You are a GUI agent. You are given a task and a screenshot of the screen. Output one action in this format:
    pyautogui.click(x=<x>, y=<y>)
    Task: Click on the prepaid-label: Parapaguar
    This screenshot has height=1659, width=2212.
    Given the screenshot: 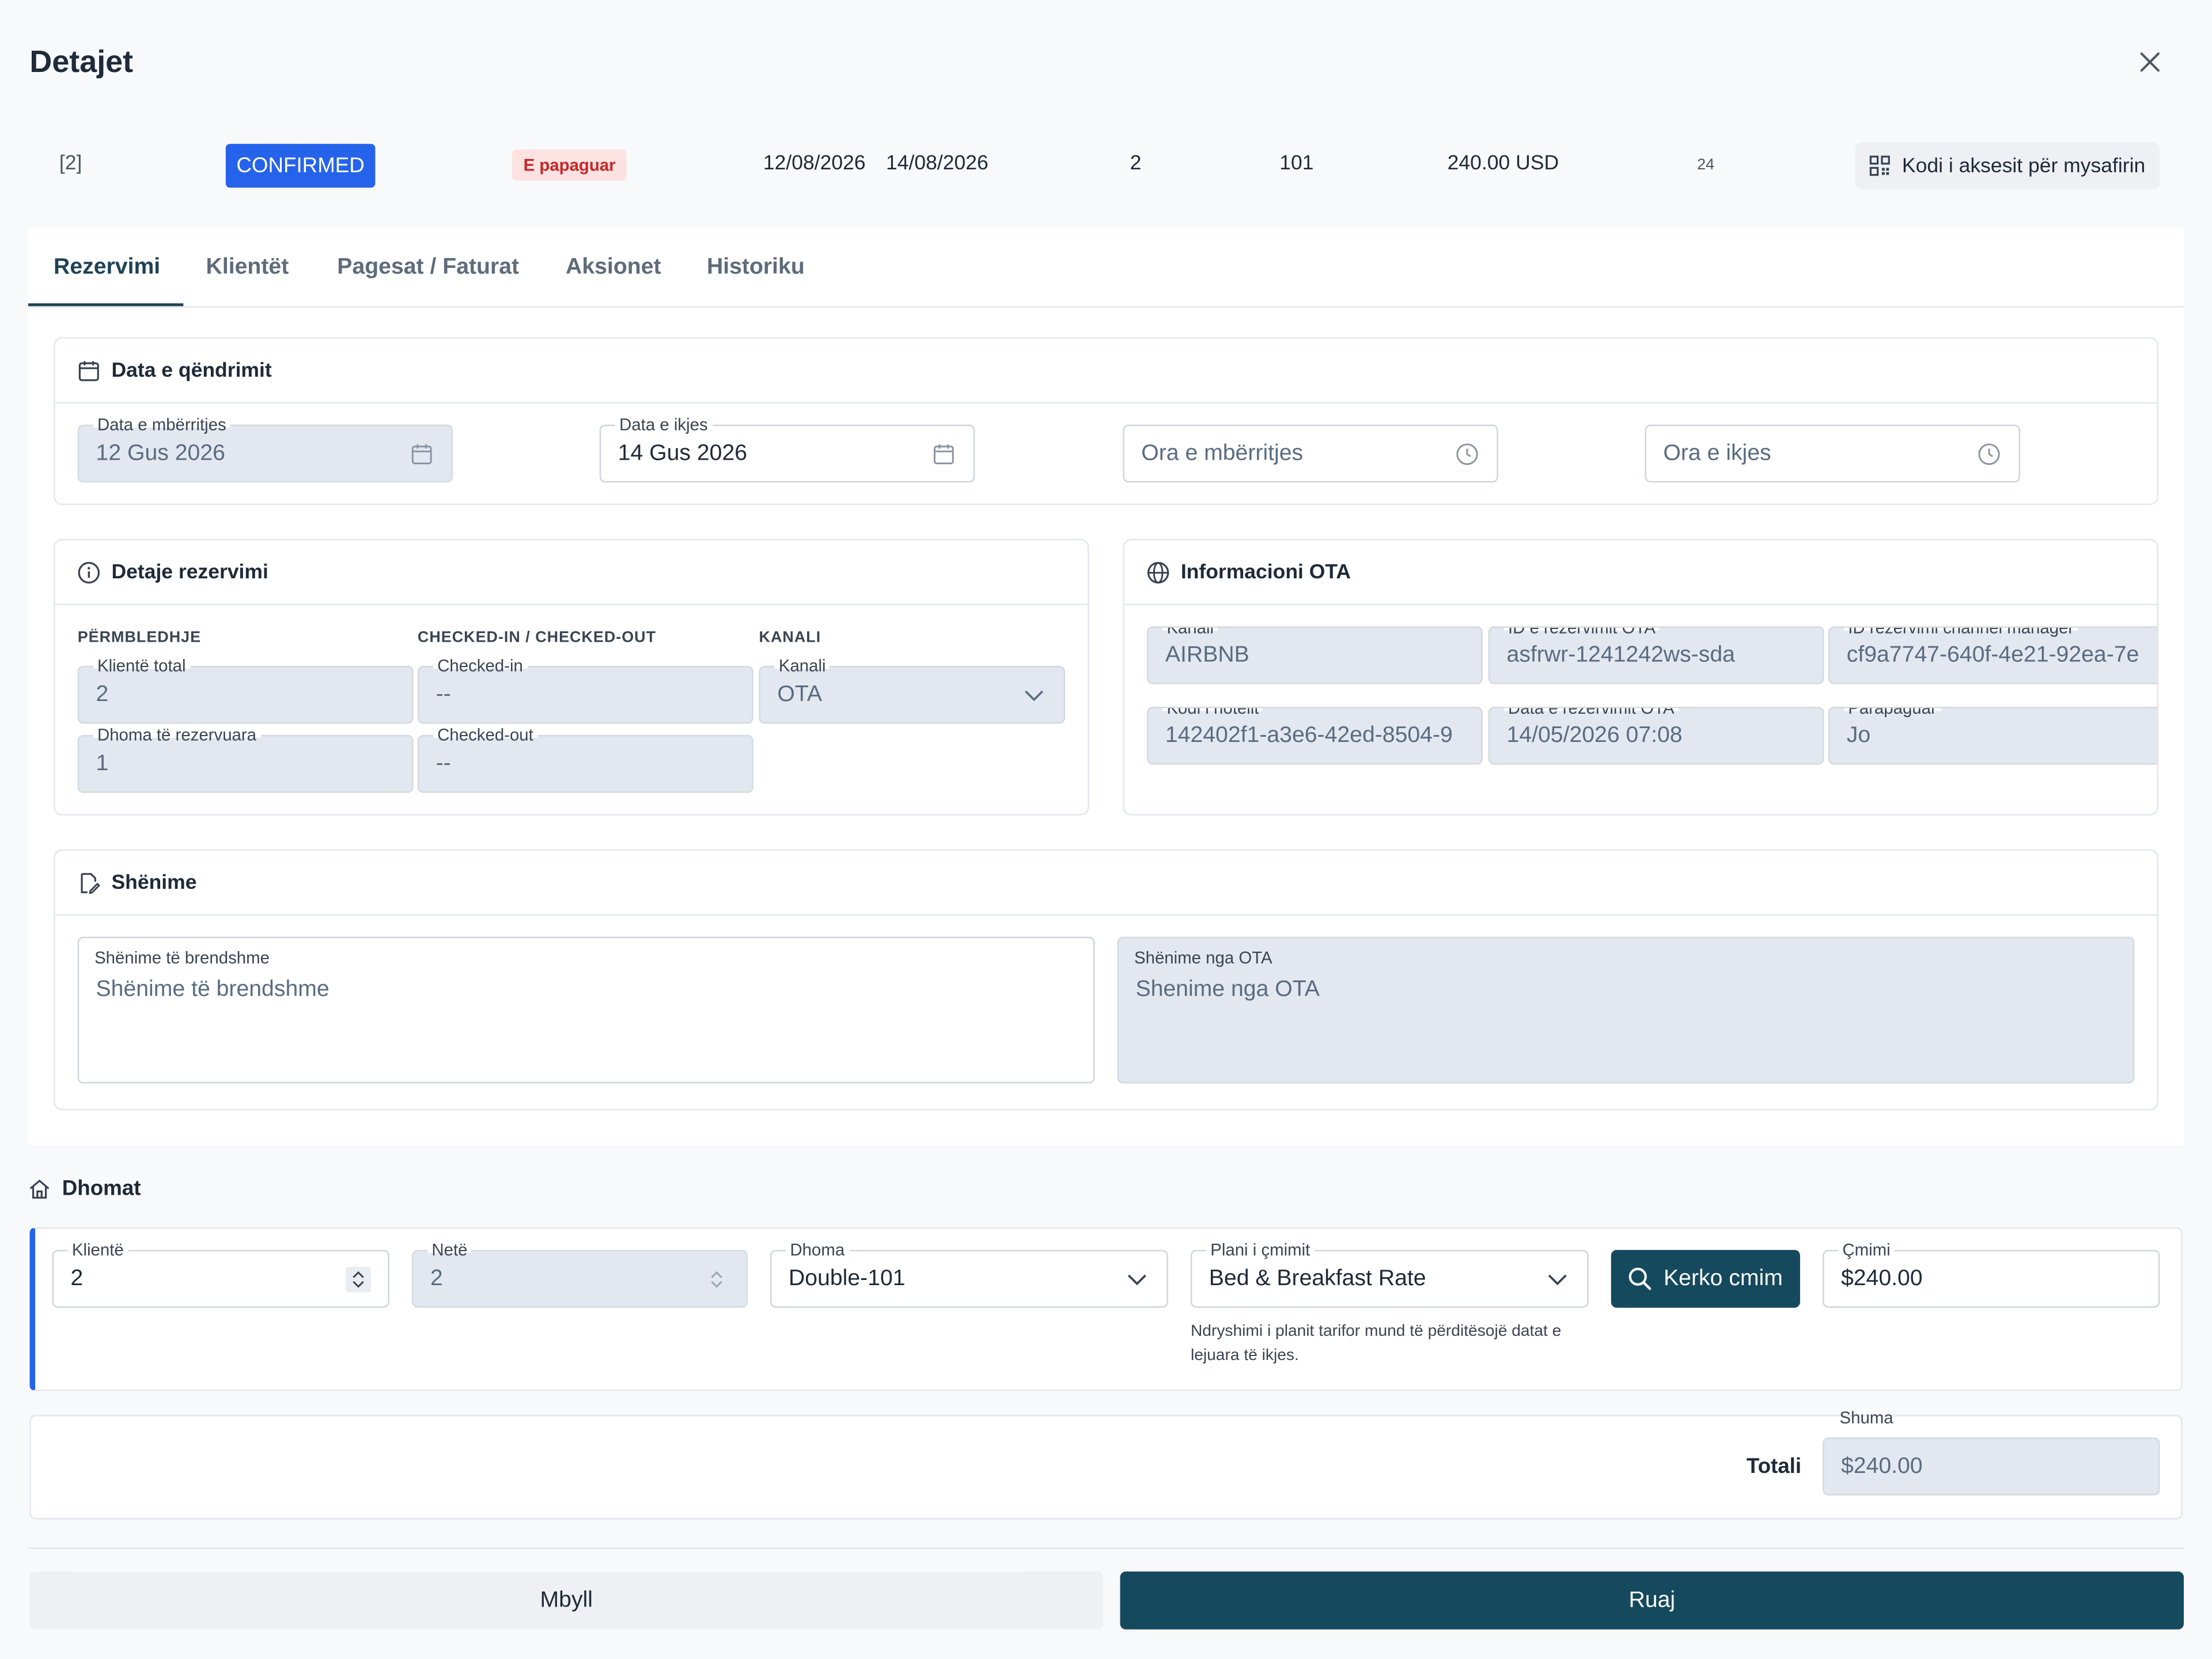 What is the action you would take?
    pyautogui.click(x=1892, y=713)
    